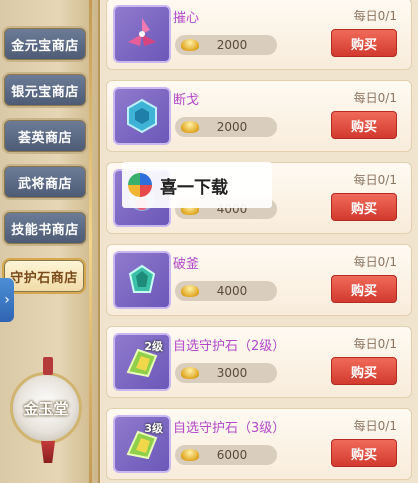 Image resolution: width=418 pixels, height=483 pixels. Describe the element at coordinates (232, 291) in the screenshot. I see `price-value: 4000` at that location.